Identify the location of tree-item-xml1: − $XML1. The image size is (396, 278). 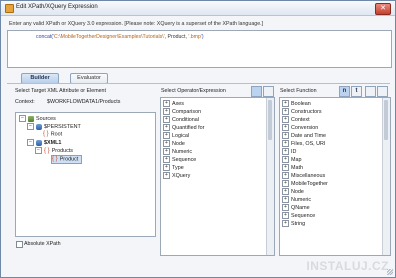
(44, 142).